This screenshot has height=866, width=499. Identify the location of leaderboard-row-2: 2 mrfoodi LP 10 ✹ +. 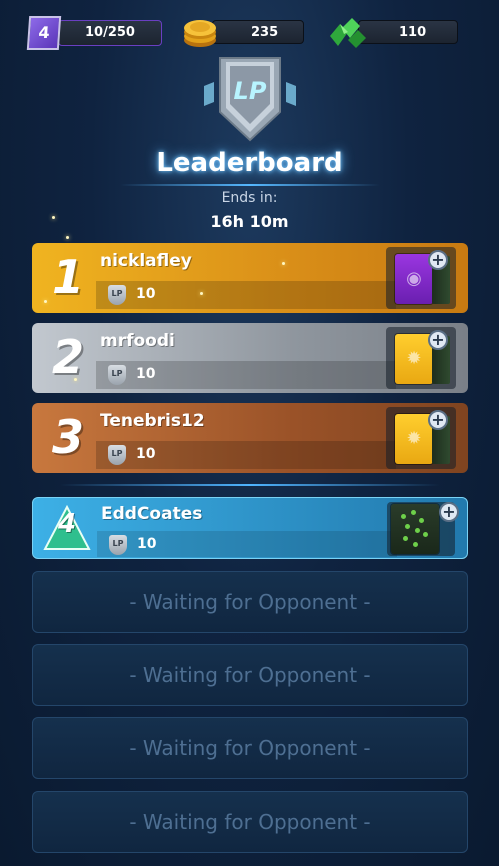
(250, 358).